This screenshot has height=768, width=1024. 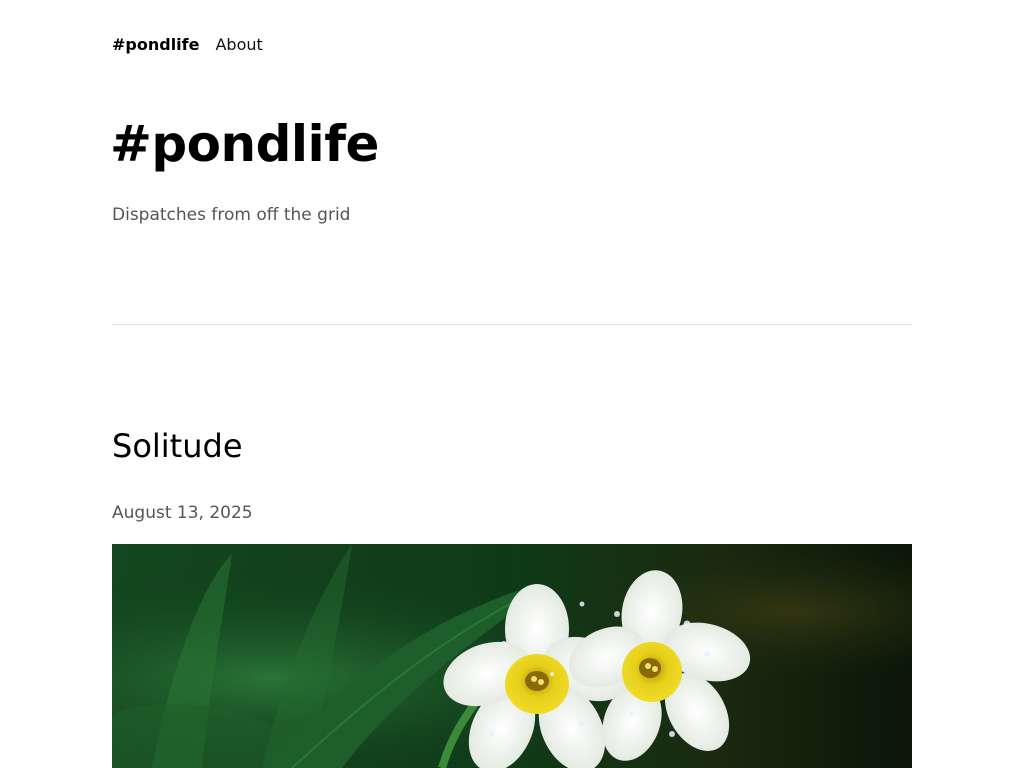 What do you see at coordinates (177, 446) in the screenshot?
I see `post-title: Solitude` at bounding box center [177, 446].